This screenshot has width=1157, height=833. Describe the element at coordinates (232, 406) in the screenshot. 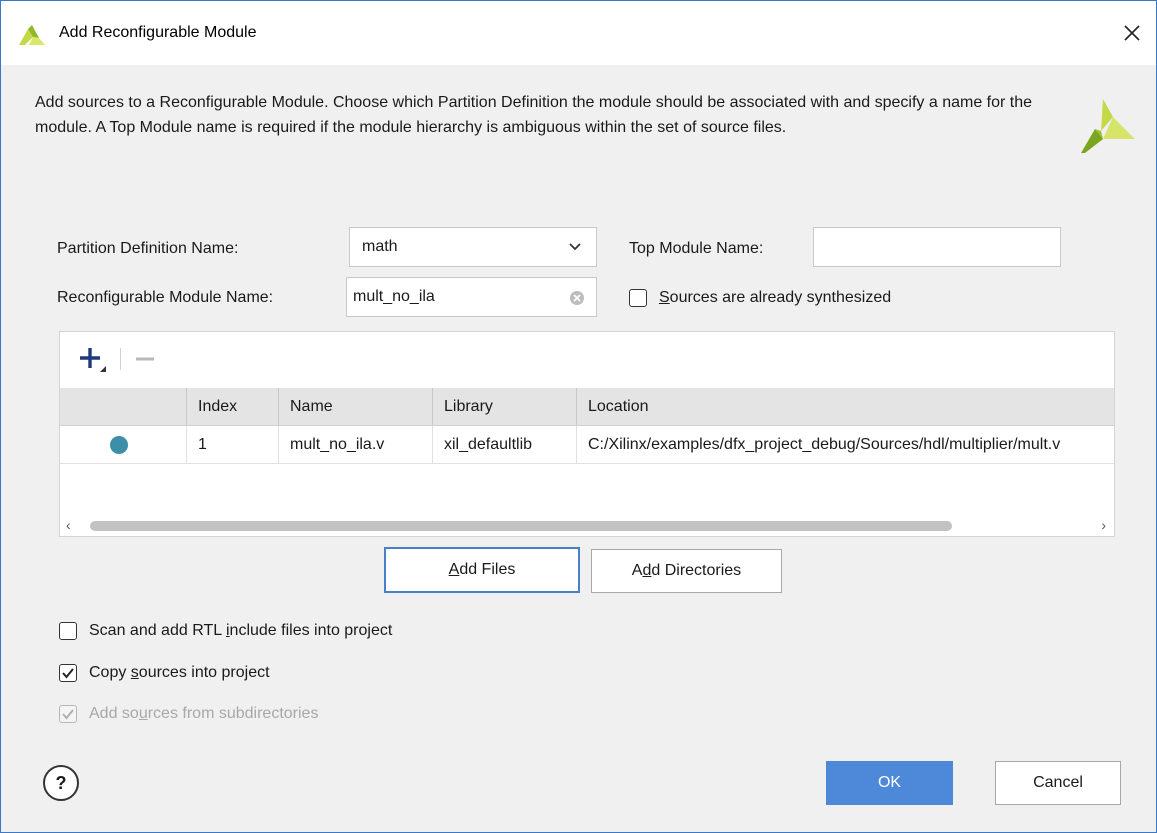

I see `column-header-index: Index` at that location.